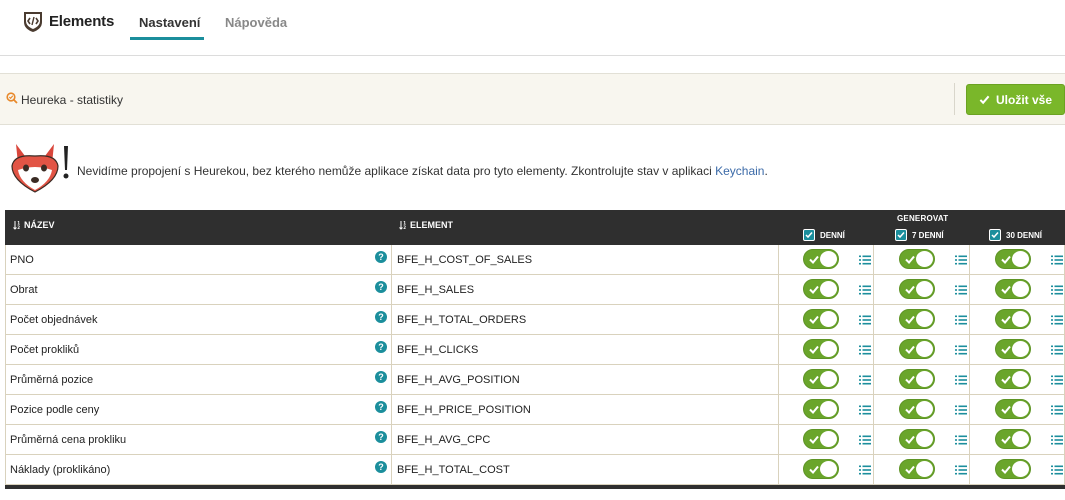 The height and width of the screenshot is (500, 1065). What do you see at coordinates (1015, 235) in the screenshot?
I see `gen-col-30day: 30 DENNÍ` at bounding box center [1015, 235].